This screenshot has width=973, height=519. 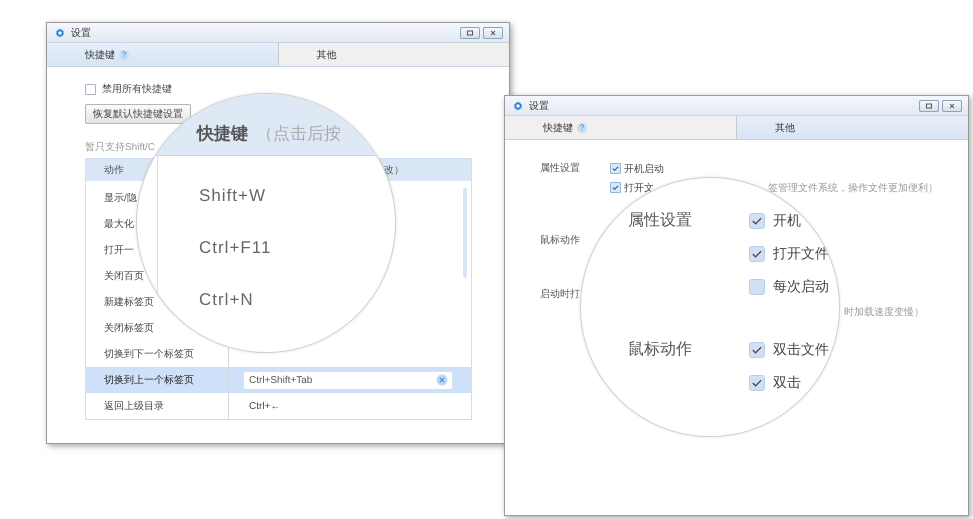 I want to click on selected-row: 切换到上一个标签页 Ctrl+Shift+Tab, so click(x=278, y=380).